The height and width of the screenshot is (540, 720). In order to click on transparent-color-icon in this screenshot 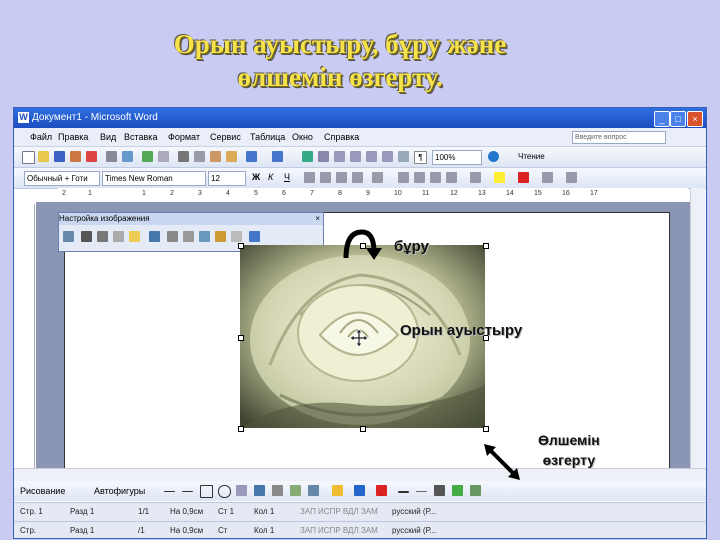, I will do `click(236, 236)`.